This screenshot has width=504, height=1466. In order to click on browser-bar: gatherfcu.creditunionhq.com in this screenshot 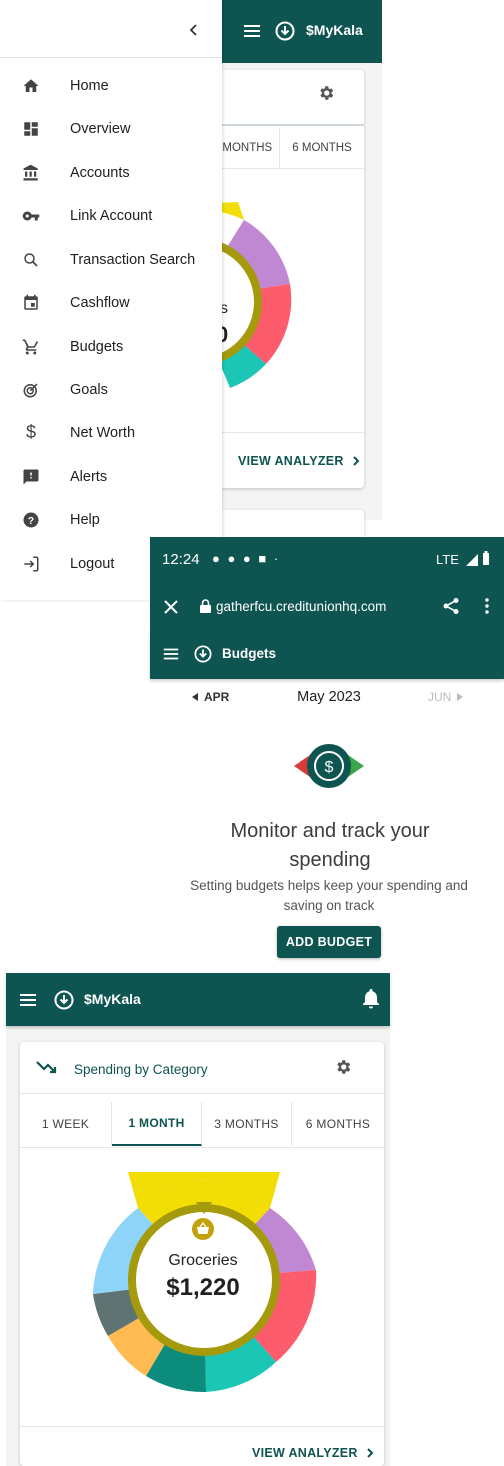, I will do `click(327, 607)`.